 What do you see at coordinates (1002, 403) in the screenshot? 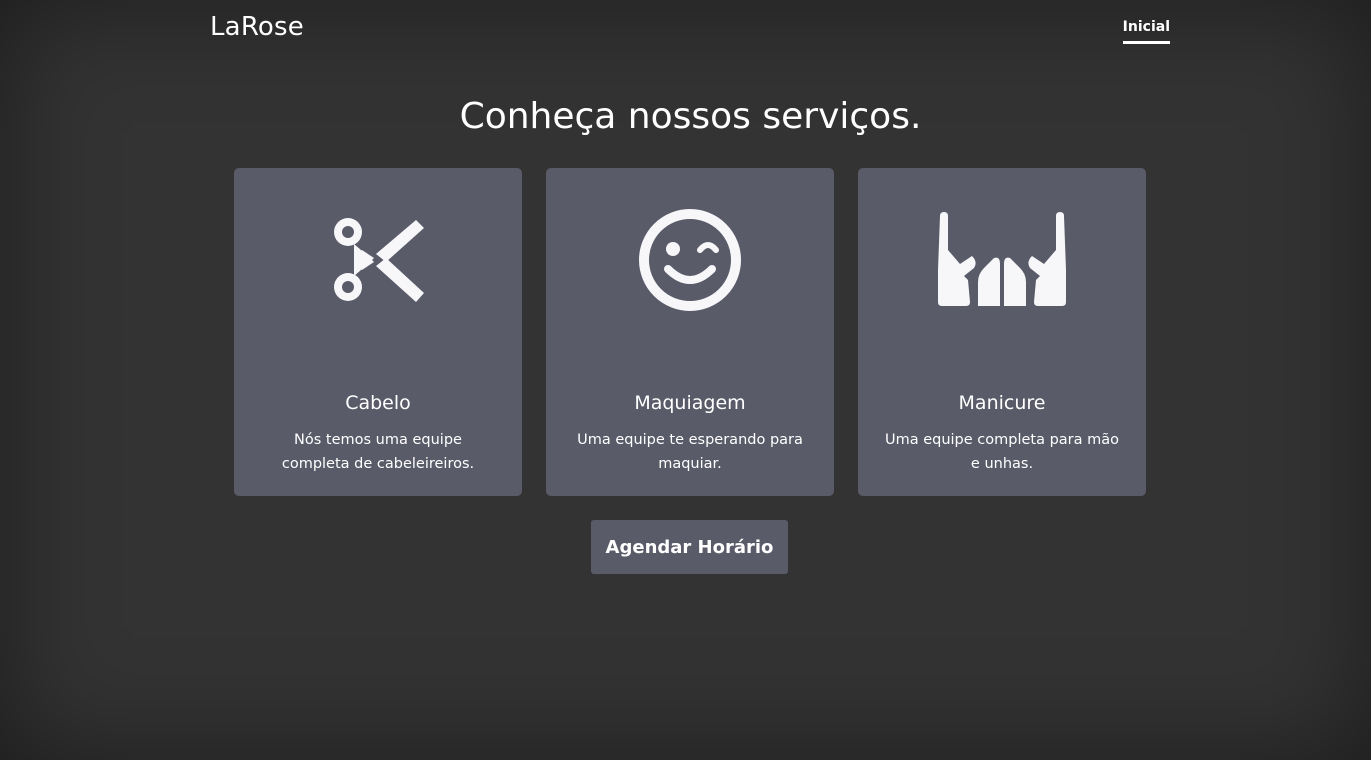
I see `service-title: Manicure` at bounding box center [1002, 403].